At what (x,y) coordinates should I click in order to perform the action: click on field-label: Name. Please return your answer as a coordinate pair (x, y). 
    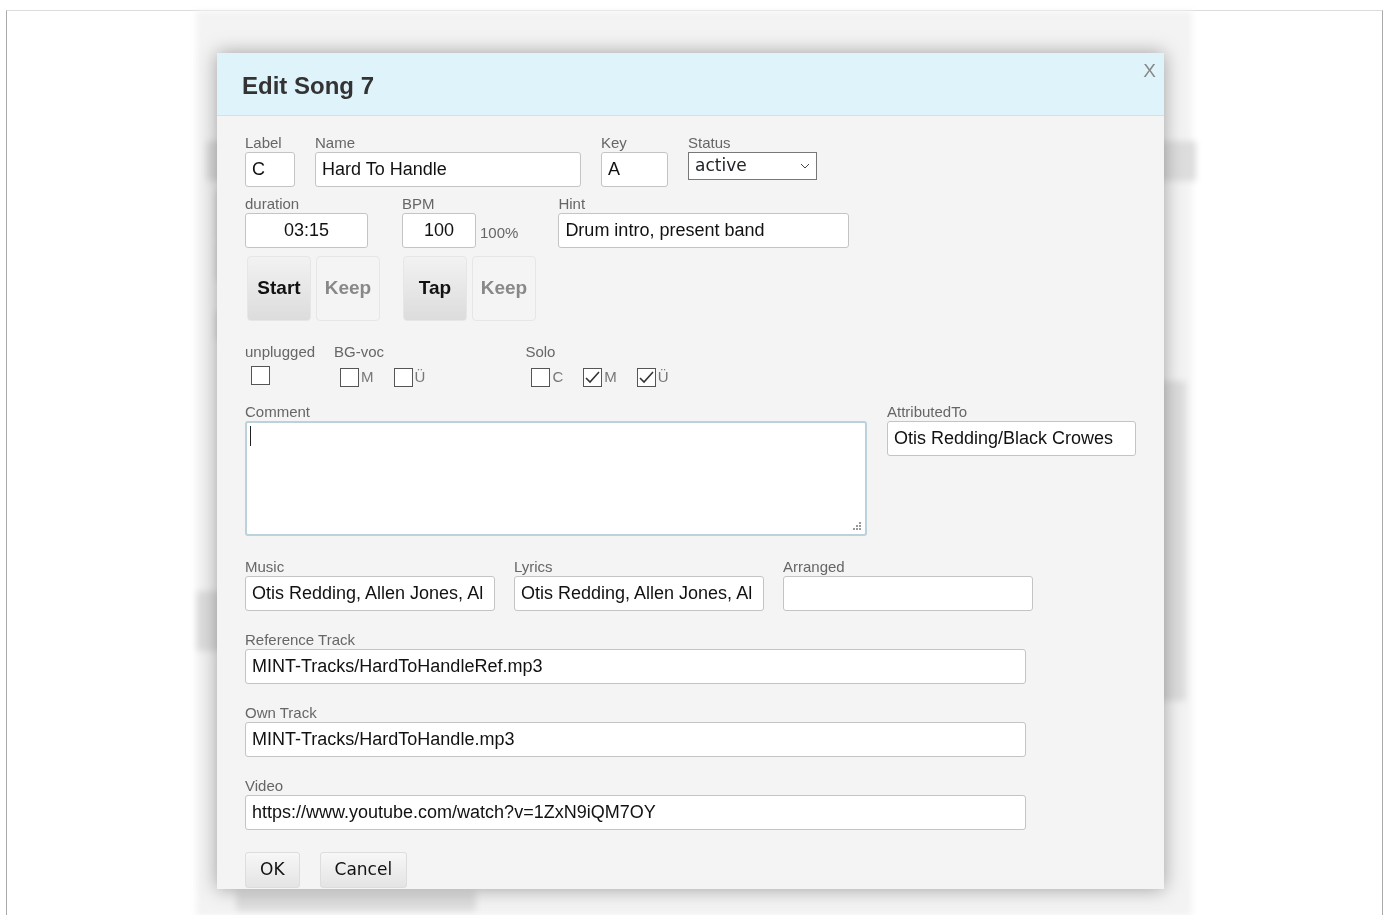
    Looking at the image, I should click on (335, 143).